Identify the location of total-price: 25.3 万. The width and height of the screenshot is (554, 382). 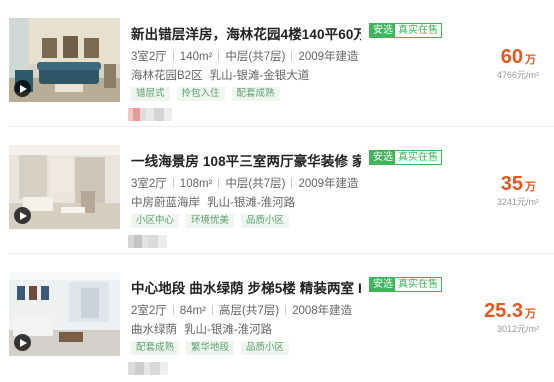
(510, 311).